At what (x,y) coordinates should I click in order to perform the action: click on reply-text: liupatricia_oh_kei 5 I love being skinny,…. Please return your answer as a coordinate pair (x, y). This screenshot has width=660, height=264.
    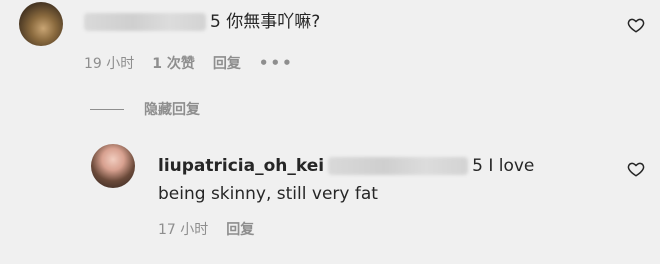
    Looking at the image, I should click on (368, 180).